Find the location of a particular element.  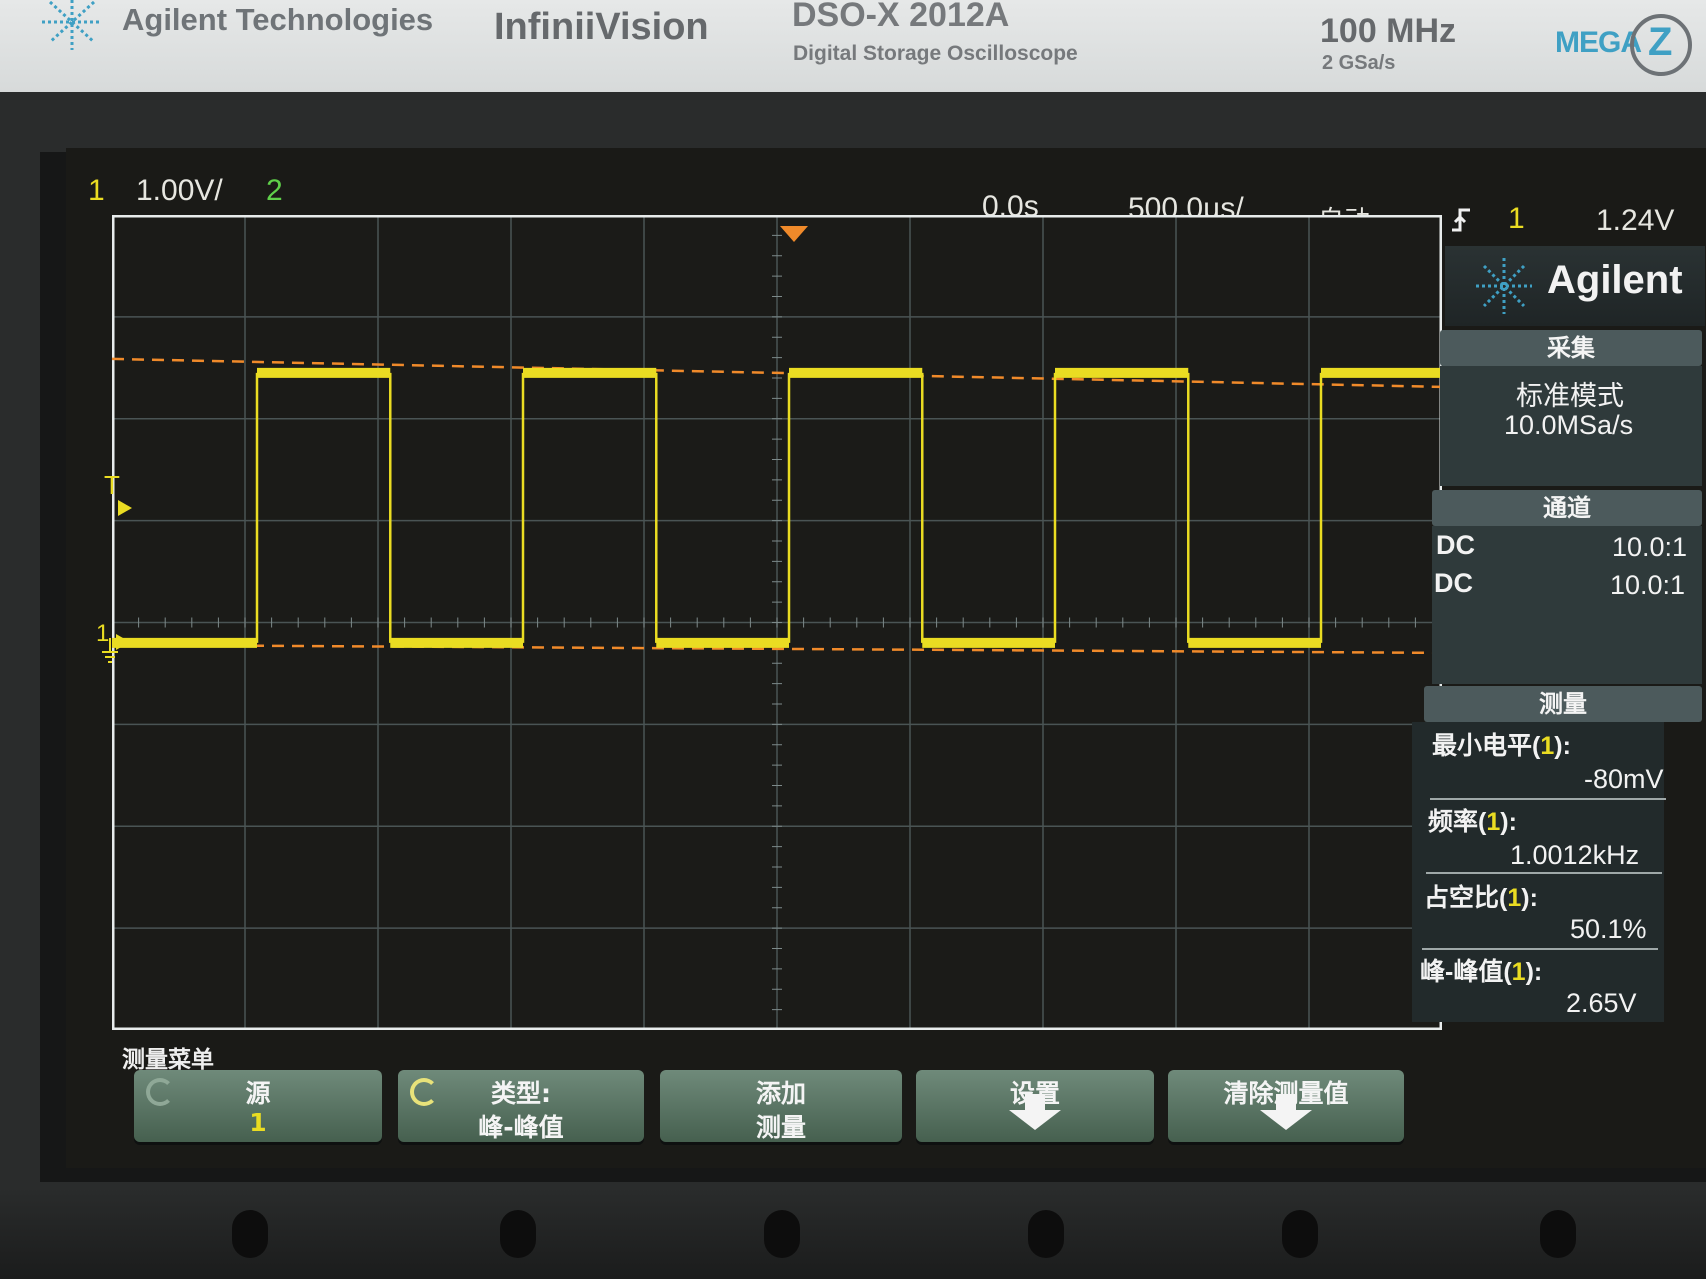

model-subtitle: Digital Storage Oscilloscope is located at coordinates (935, 53).